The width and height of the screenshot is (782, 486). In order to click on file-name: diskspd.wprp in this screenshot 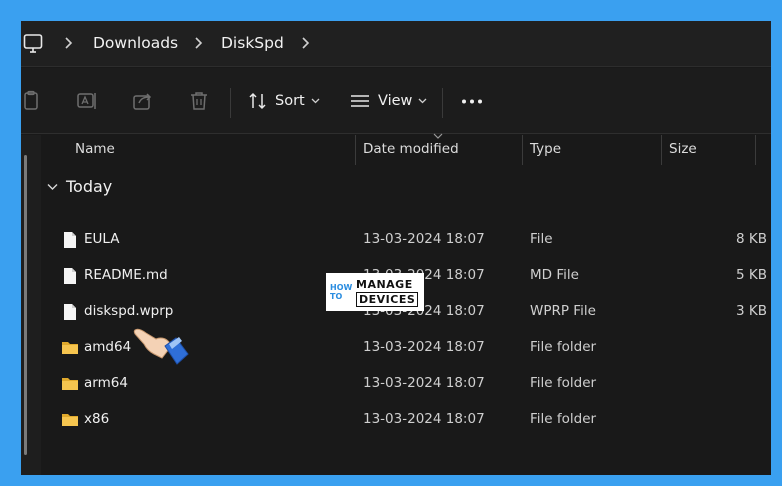, I will do `click(129, 311)`.